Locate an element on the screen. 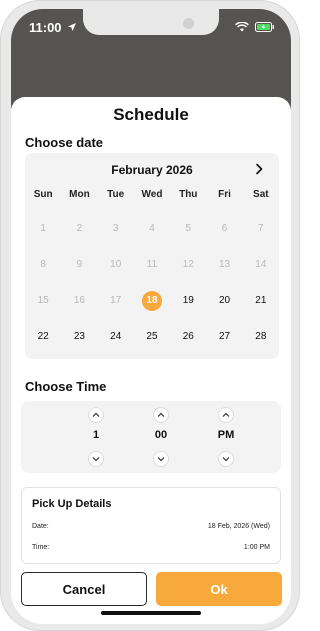  calendar-week-row: 15 16 17 18 19 20 21 is located at coordinates (152, 301).